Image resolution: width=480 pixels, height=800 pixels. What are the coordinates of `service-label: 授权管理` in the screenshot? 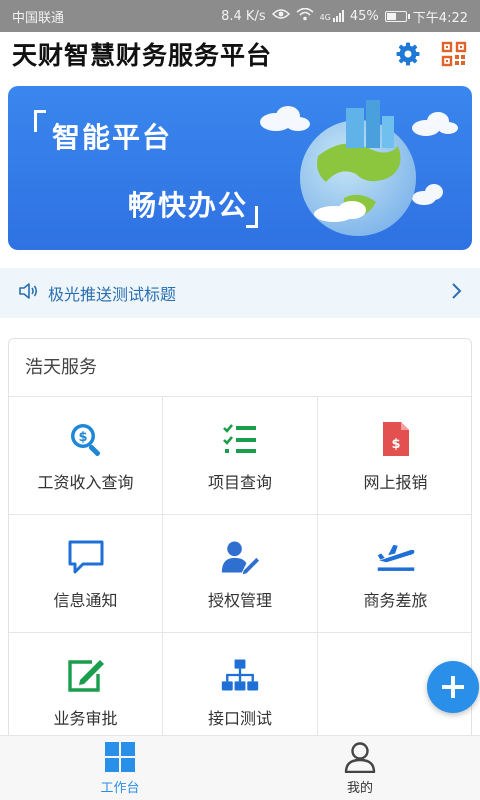 It's located at (239, 600).